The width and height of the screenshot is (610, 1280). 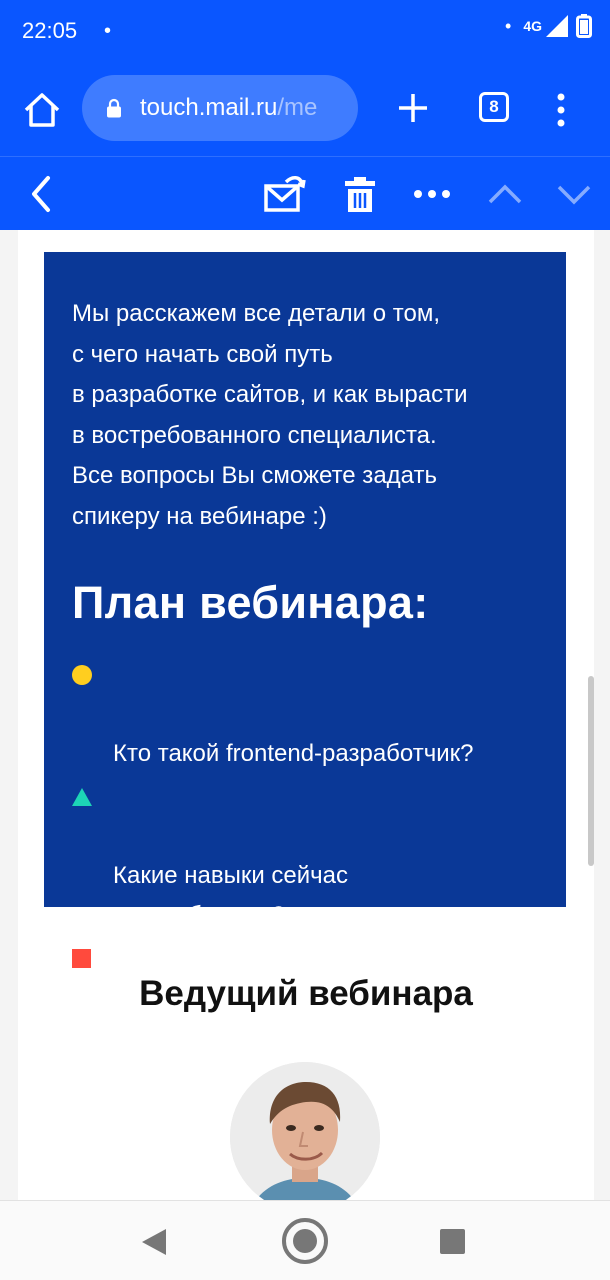 I want to click on system-nav-bar, so click(x=305, y=1240).